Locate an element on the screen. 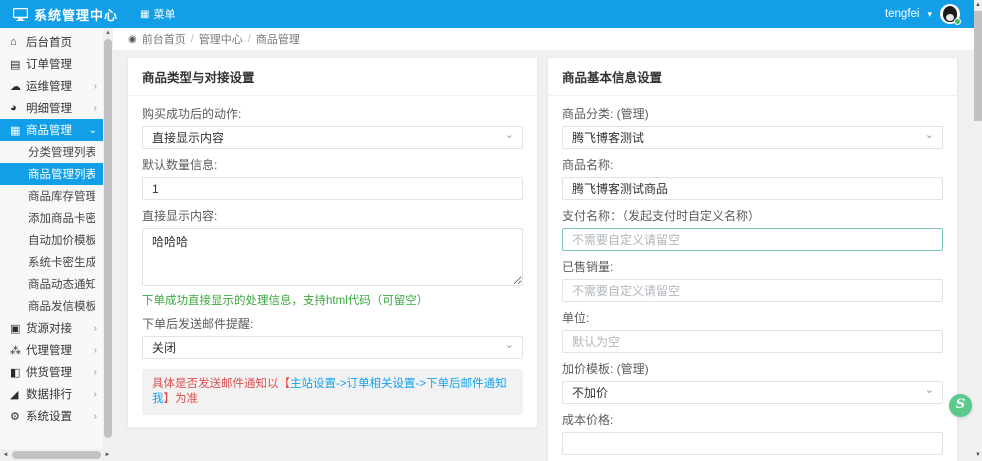 The height and width of the screenshot is (461, 982). cost-label: 成本价格: is located at coordinates (588, 420).